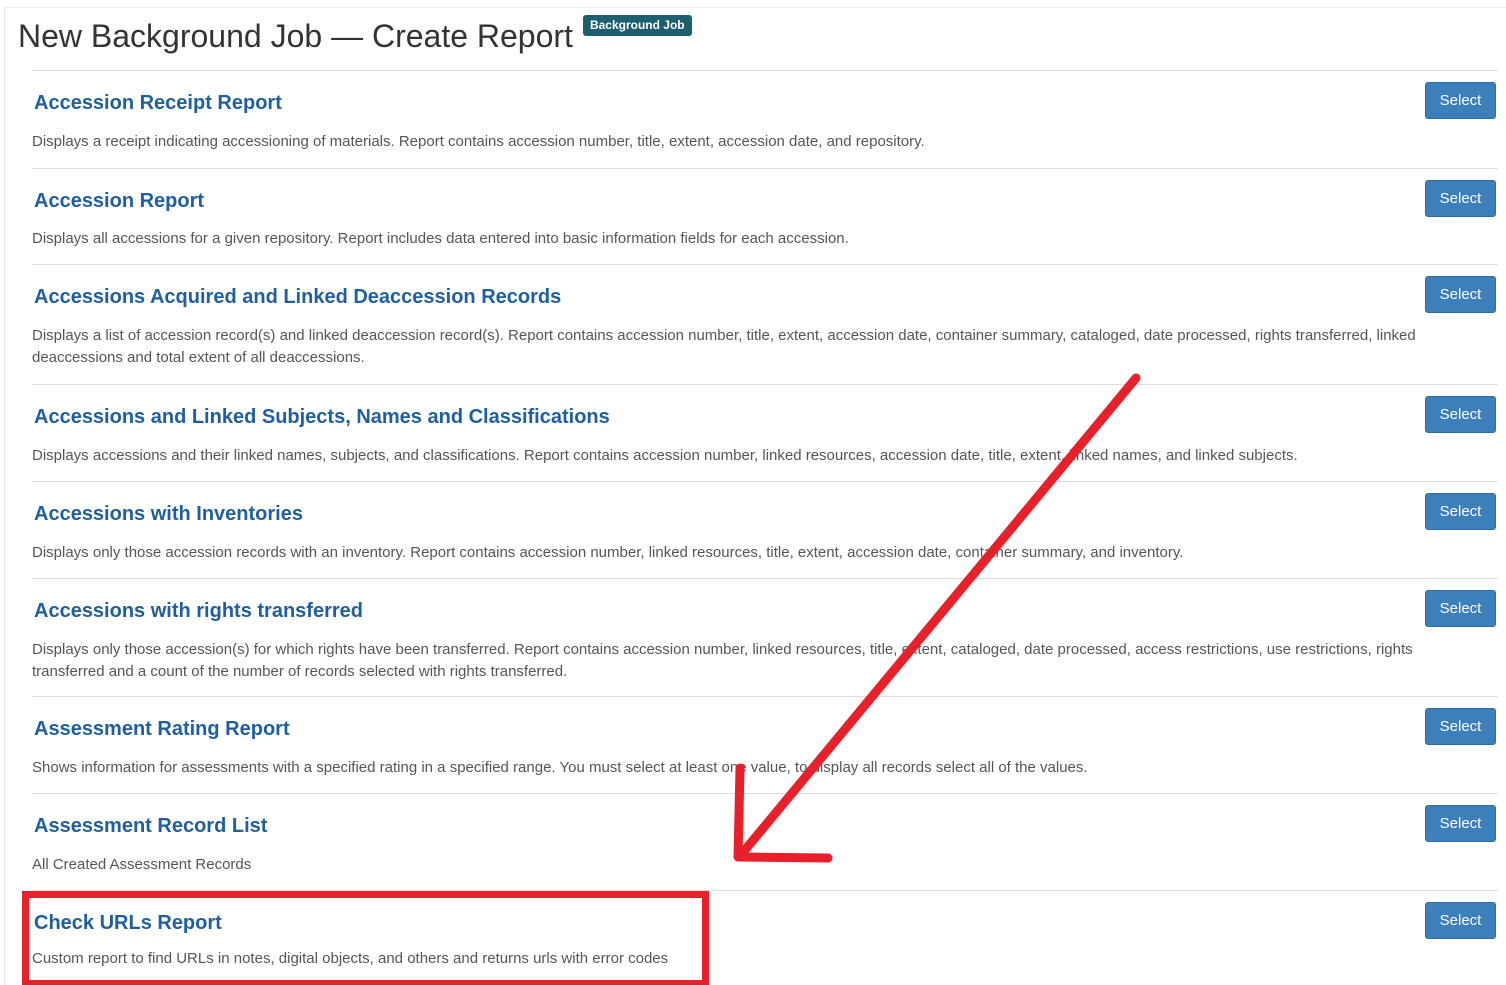  What do you see at coordinates (150, 826) in the screenshot?
I see `report-title-link: Assessment Record List` at bounding box center [150, 826].